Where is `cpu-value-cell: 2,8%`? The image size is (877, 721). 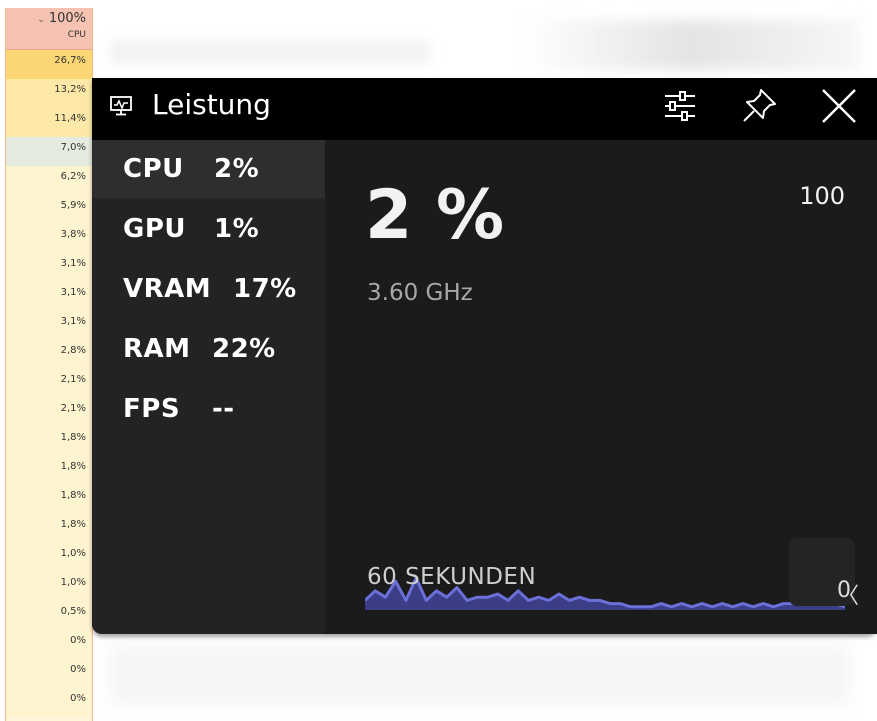 cpu-value-cell: 2,8% is located at coordinates (49, 354).